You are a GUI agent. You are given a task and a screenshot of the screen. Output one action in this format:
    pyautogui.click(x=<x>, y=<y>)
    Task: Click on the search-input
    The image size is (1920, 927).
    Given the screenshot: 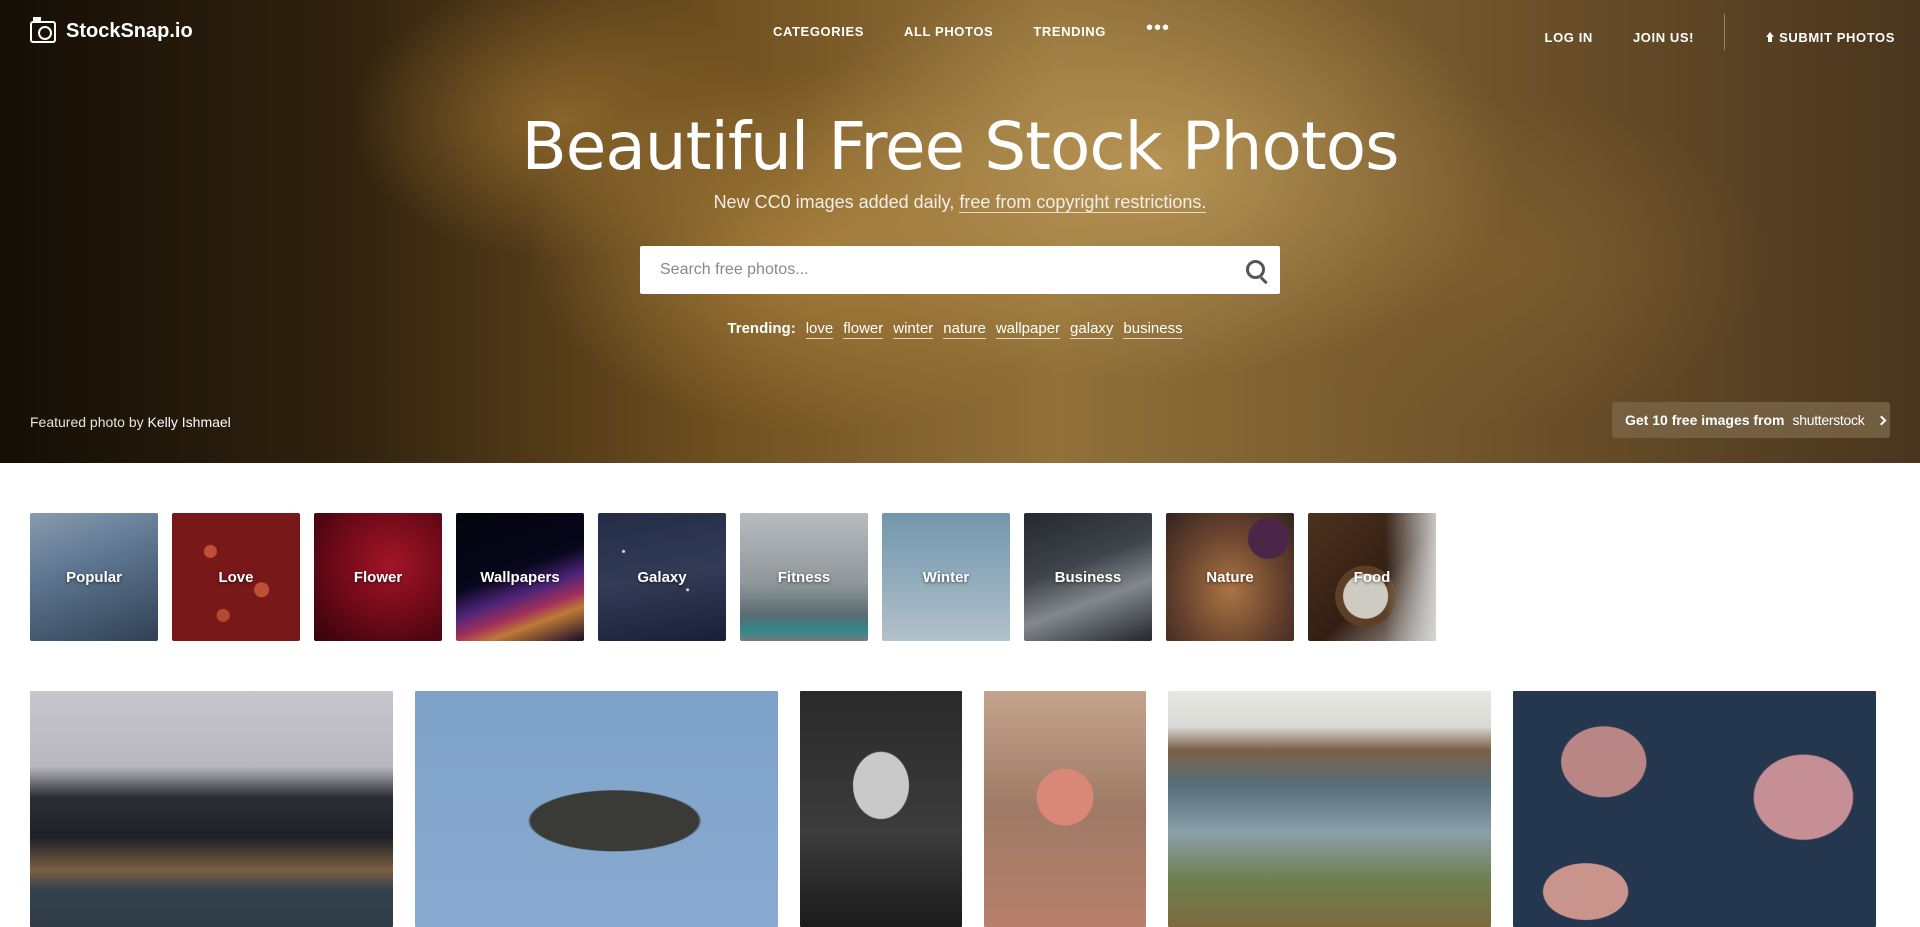 What is the action you would take?
    pyautogui.click(x=936, y=270)
    